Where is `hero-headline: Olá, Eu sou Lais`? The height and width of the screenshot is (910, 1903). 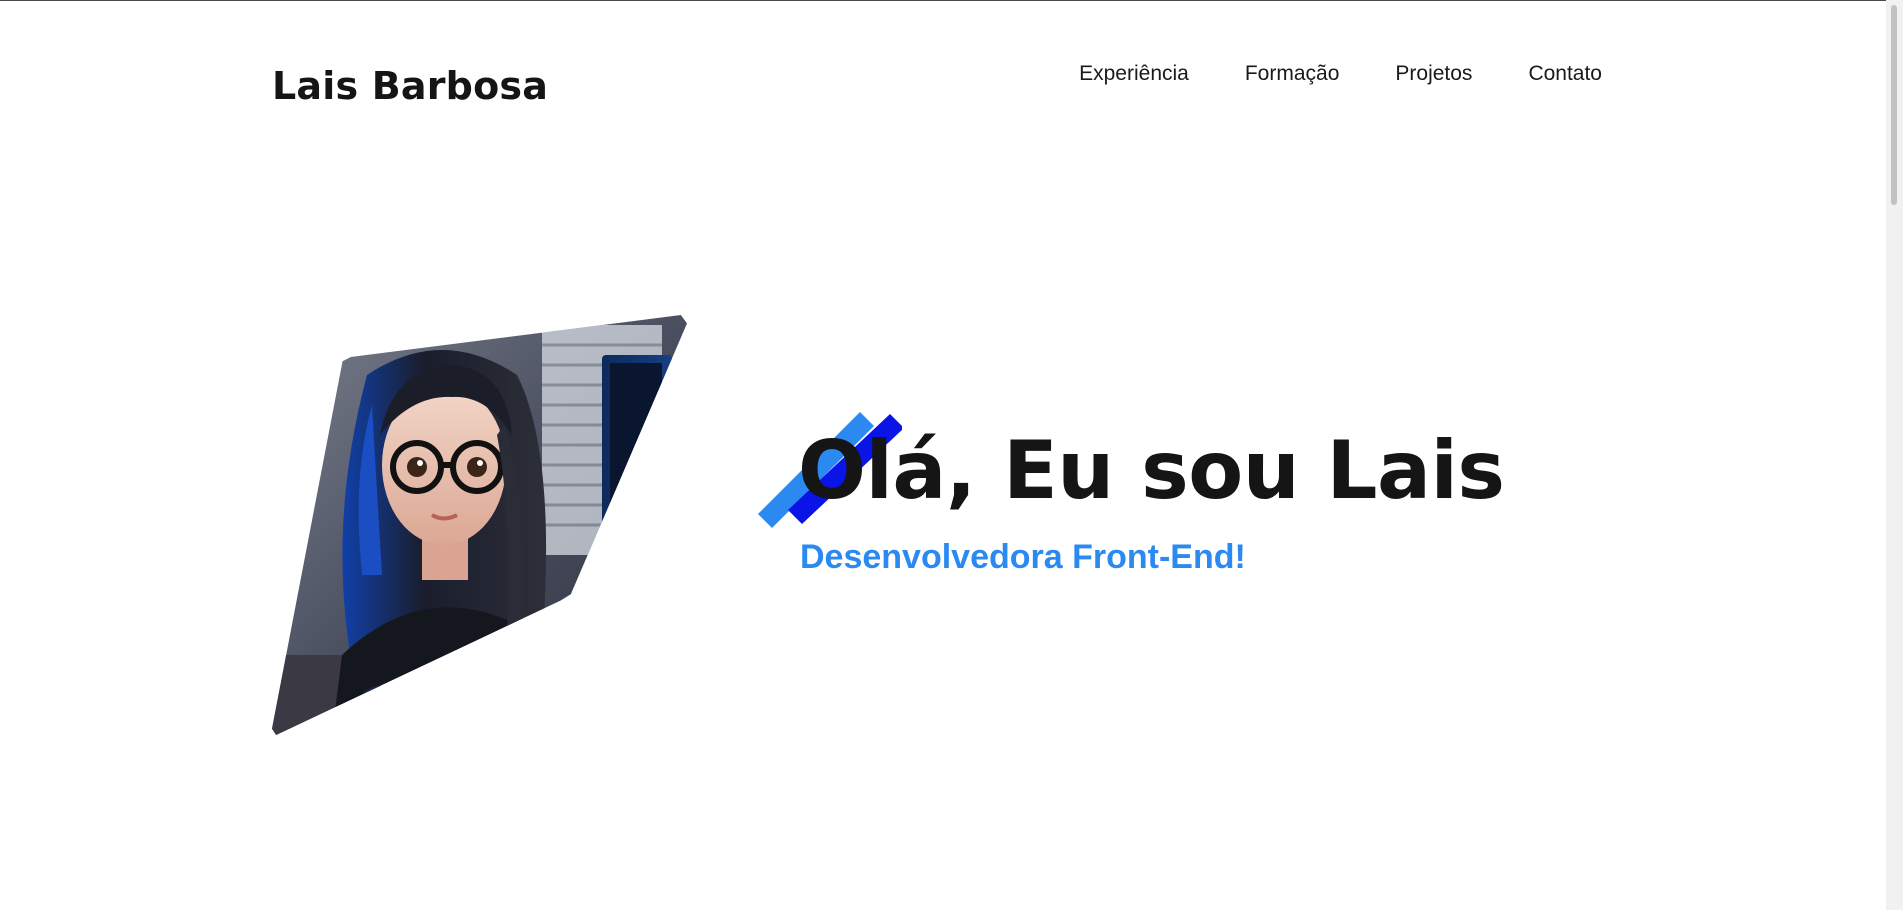 hero-headline: Olá, Eu sou Lais is located at coordinates (1151, 470).